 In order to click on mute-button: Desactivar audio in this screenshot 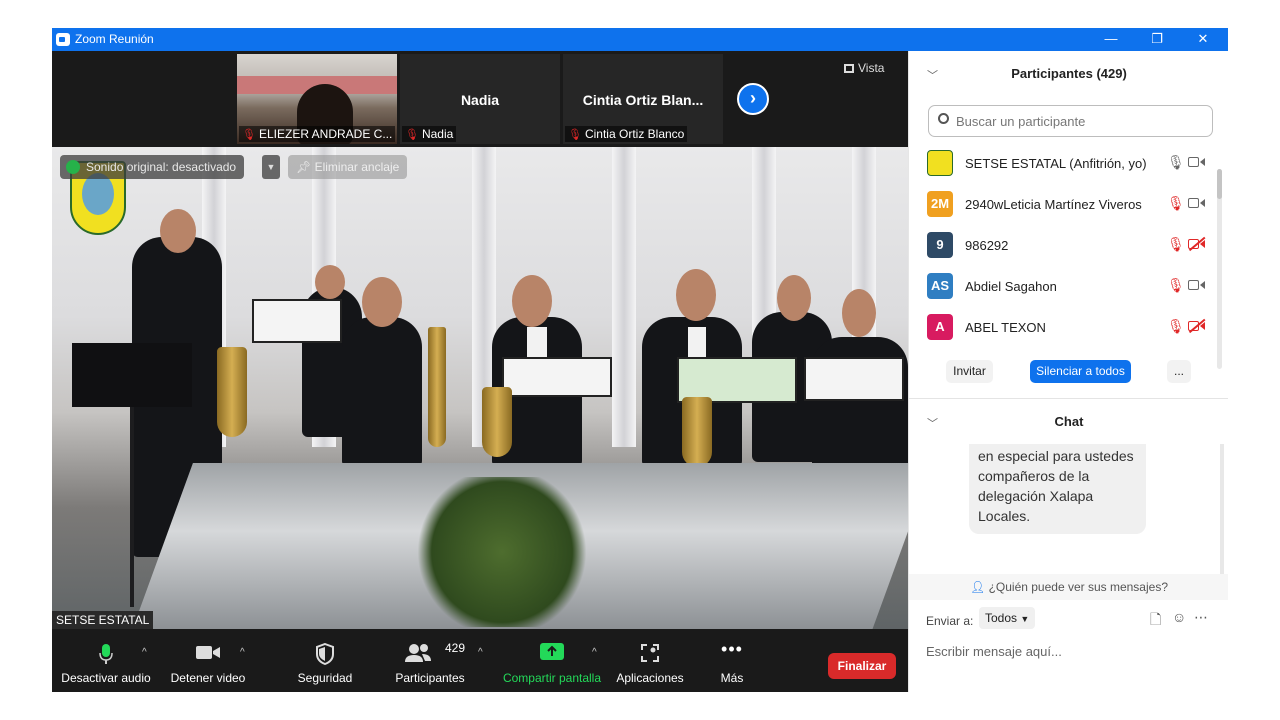, I will do `click(106, 660)`.